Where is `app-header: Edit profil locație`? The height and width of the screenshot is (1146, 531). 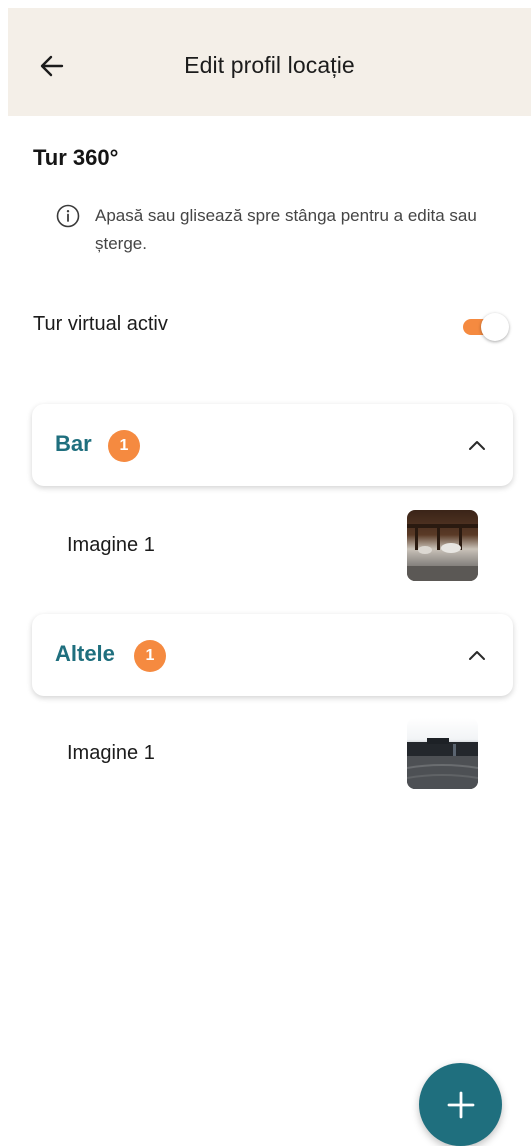 app-header: Edit profil locație is located at coordinates (269, 62).